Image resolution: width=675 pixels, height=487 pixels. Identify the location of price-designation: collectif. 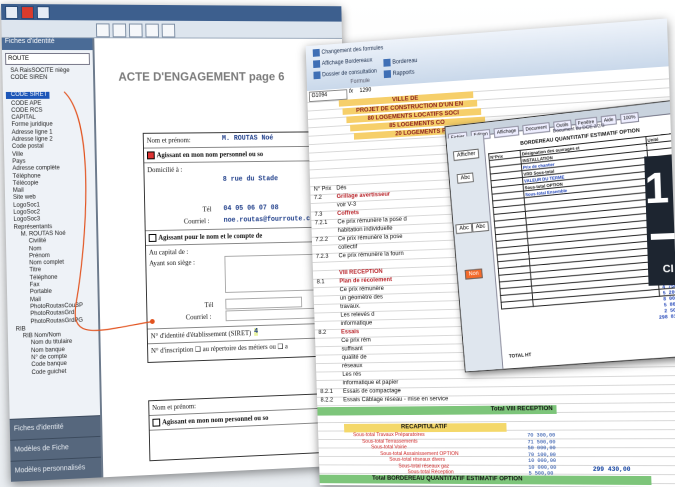
(347, 246).